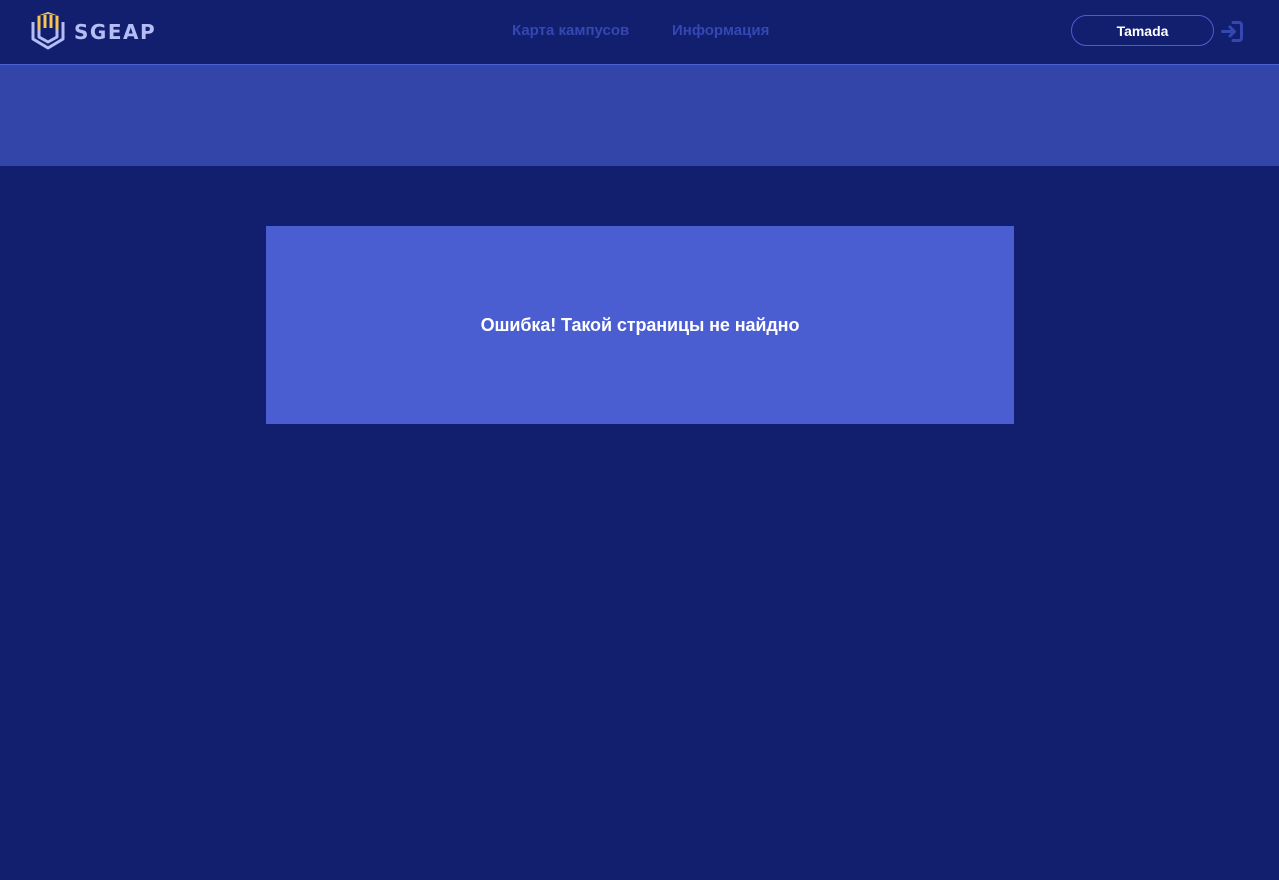  I want to click on error-message: Ошибка! Такой страницы не найдно, so click(640, 324).